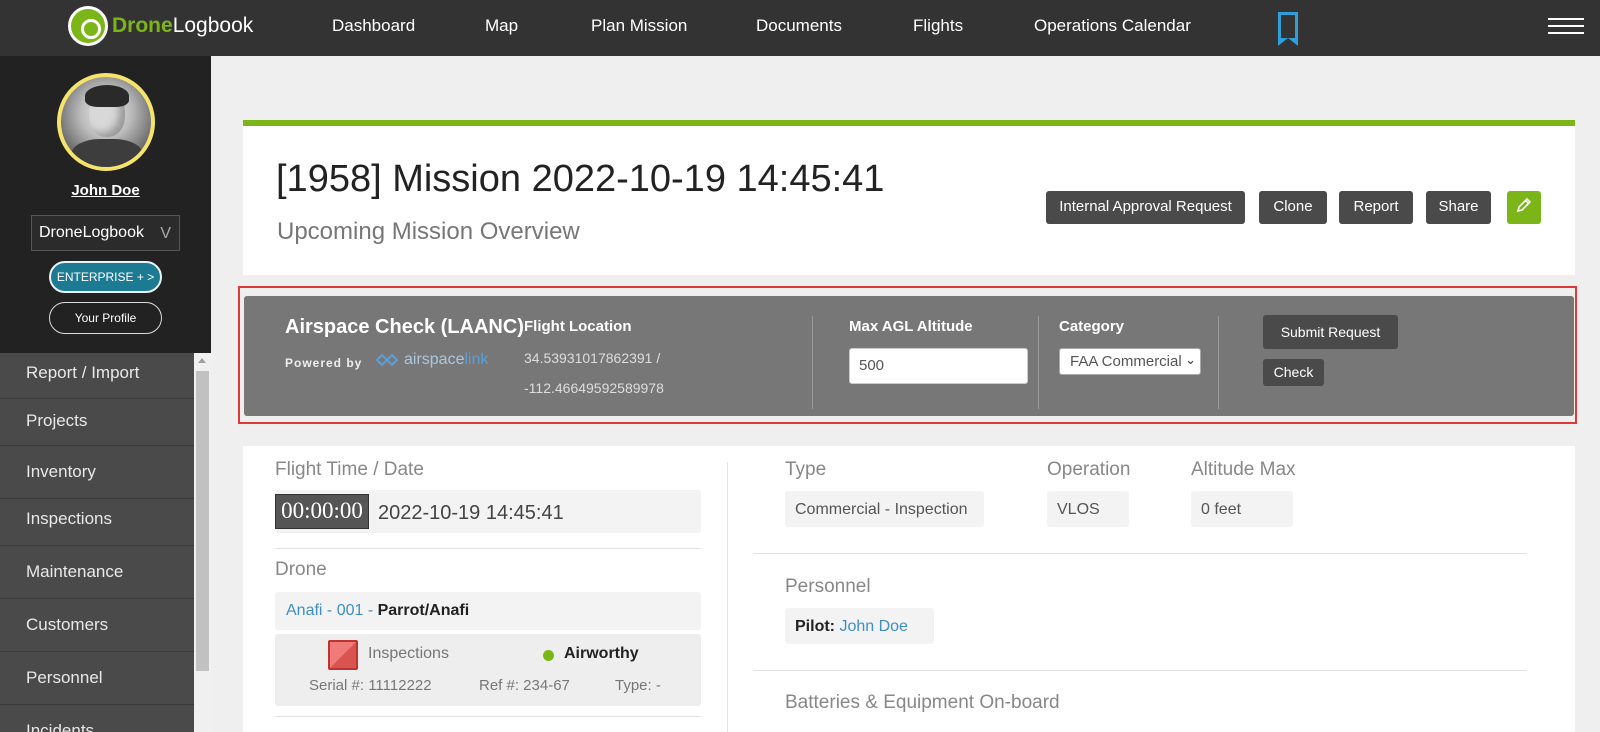 The height and width of the screenshot is (732, 1600). I want to click on sidebar-scrollbar, so click(202, 542).